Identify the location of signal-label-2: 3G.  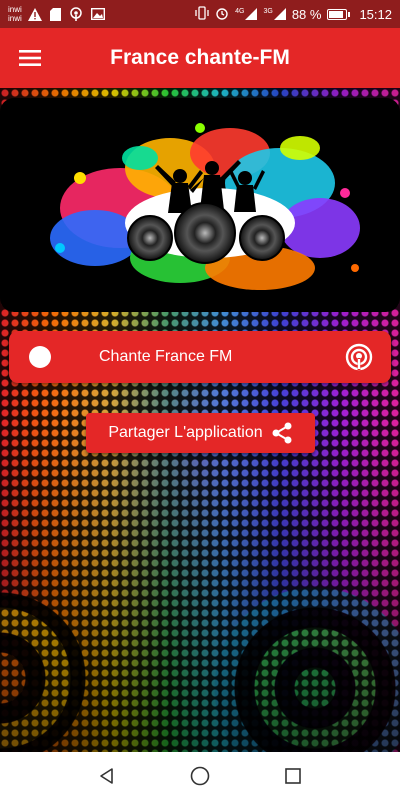
(268, 11).